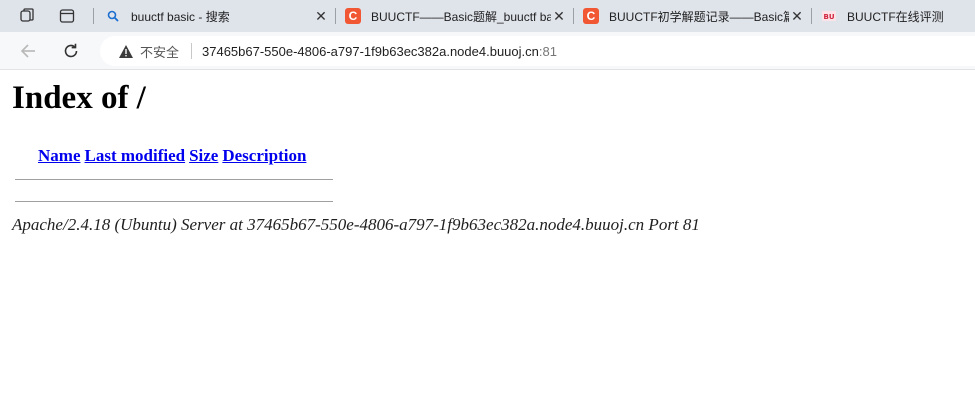  I want to click on vertical-tabs-button, so click(67, 16).